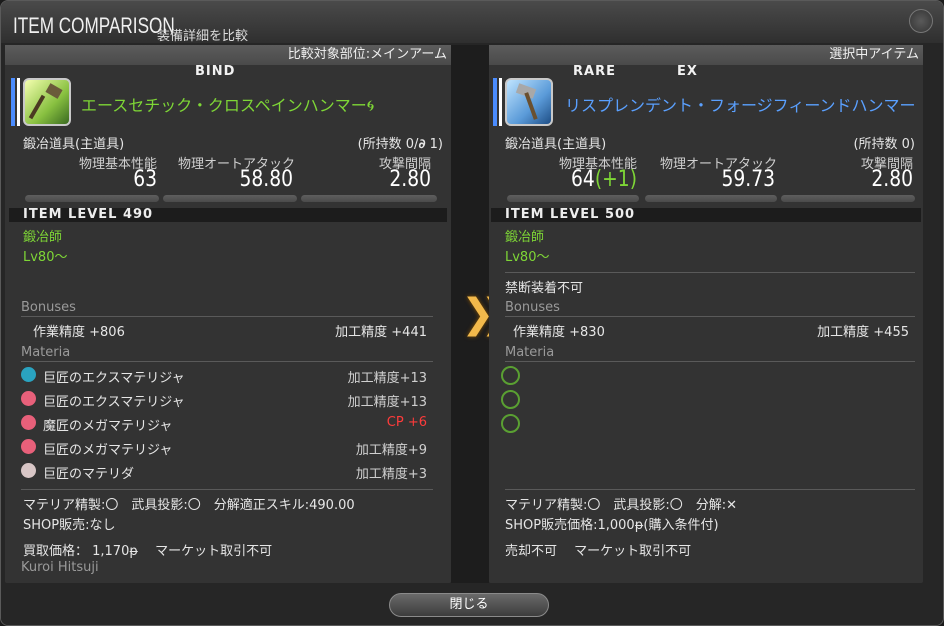 Image resolution: width=944 pixels, height=626 pixels. What do you see at coordinates (108, 426) in the screenshot?
I see `materia-name: 魔匠のメガマテリジャ` at bounding box center [108, 426].